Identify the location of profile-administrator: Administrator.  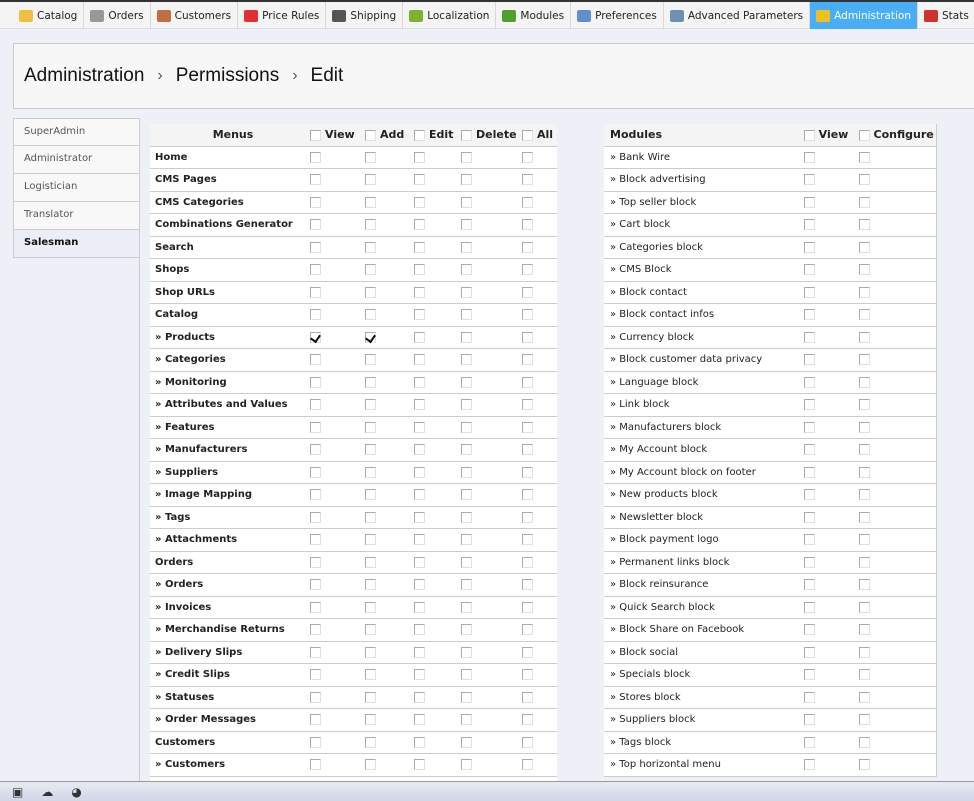
(76, 160).